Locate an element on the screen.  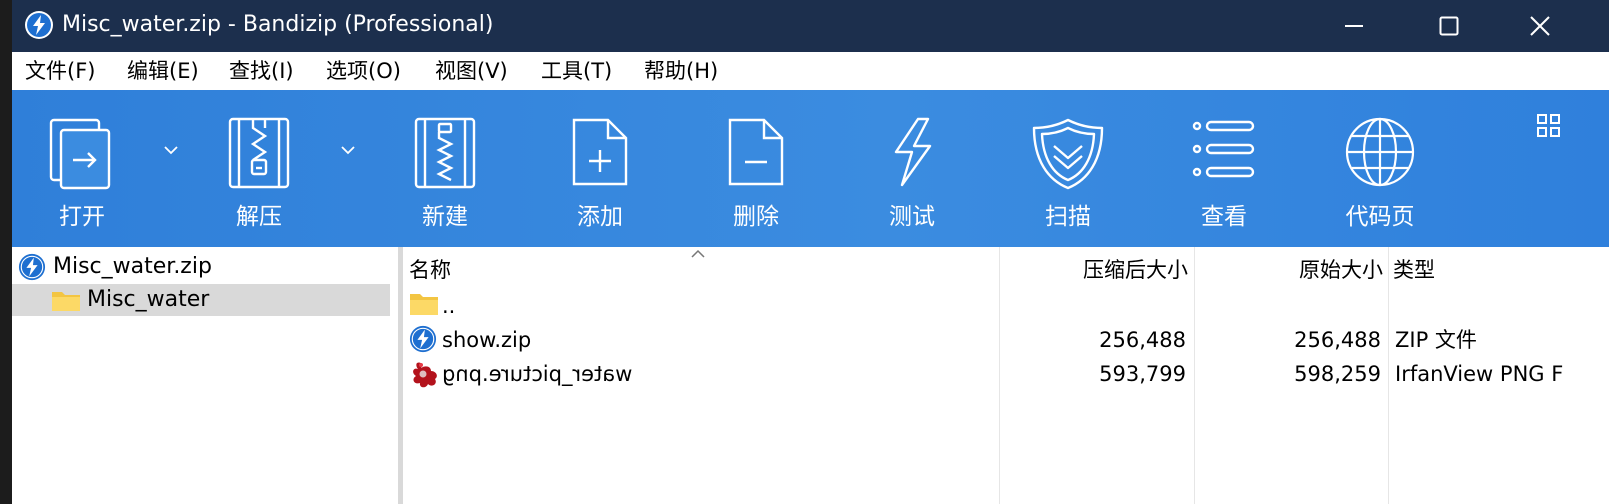
window-title: Misc_water.zip - Bandizip (Professional) is located at coordinates (278, 24).